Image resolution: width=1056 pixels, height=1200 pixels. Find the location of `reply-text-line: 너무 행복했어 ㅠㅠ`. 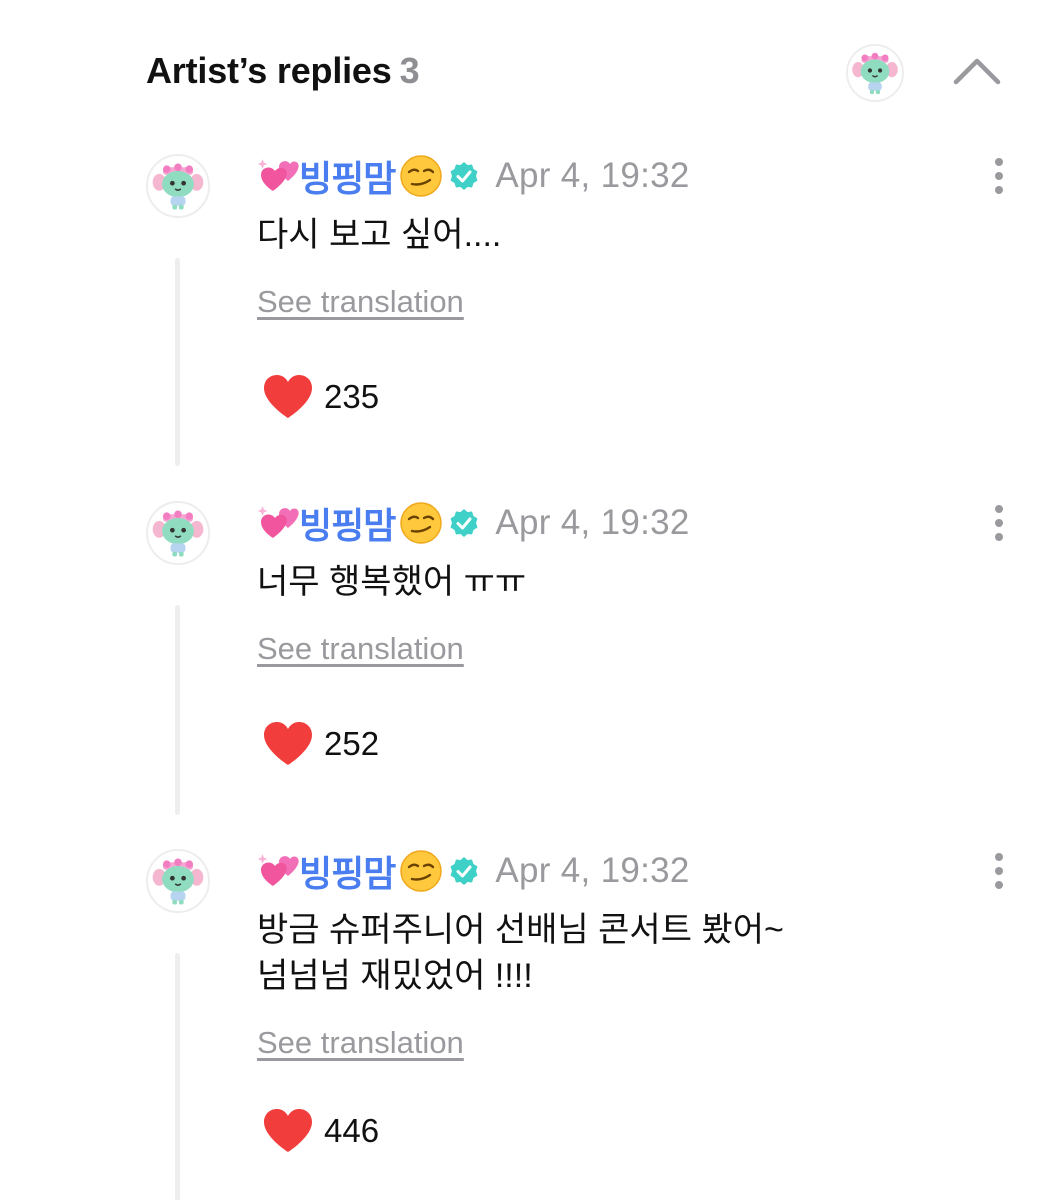

reply-text-line: 너무 행복했어 ㅠㅠ is located at coordinates (392, 582).